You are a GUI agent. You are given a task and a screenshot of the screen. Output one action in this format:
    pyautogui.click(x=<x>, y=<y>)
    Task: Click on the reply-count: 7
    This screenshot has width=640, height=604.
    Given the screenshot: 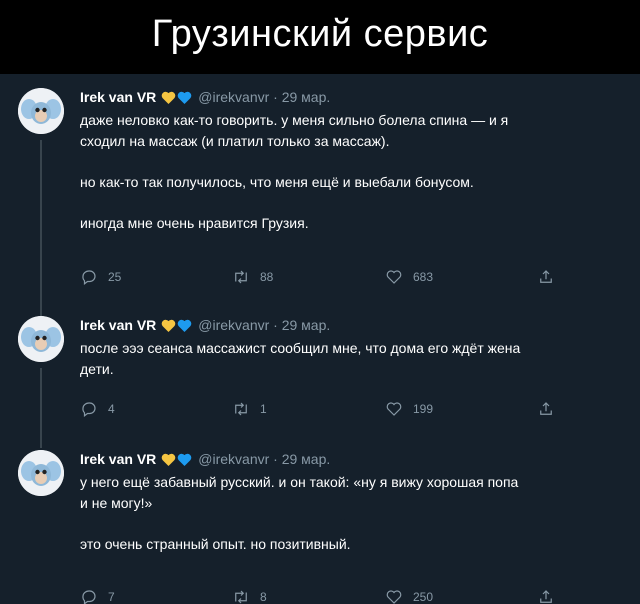 What is the action you would take?
    pyautogui.click(x=111, y=597)
    